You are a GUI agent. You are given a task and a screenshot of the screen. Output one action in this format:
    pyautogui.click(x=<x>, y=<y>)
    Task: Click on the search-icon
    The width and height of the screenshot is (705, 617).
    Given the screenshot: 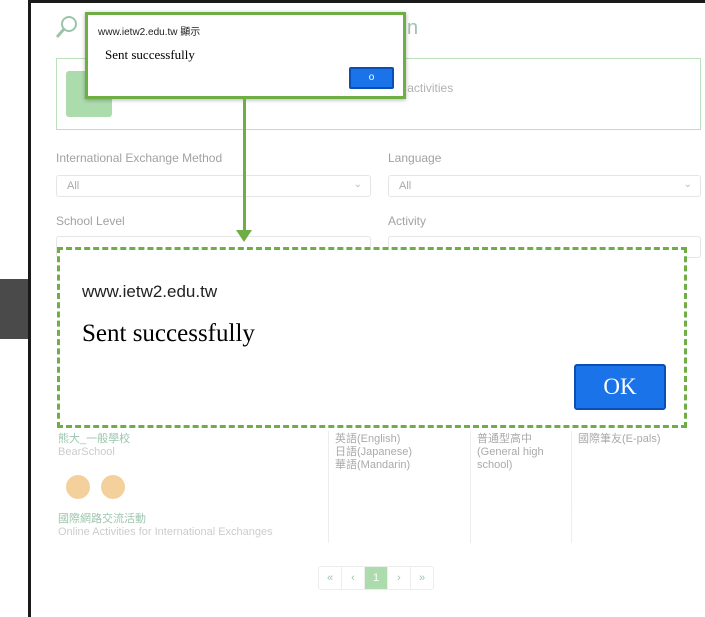 What is the action you would take?
    pyautogui.click(x=66, y=27)
    